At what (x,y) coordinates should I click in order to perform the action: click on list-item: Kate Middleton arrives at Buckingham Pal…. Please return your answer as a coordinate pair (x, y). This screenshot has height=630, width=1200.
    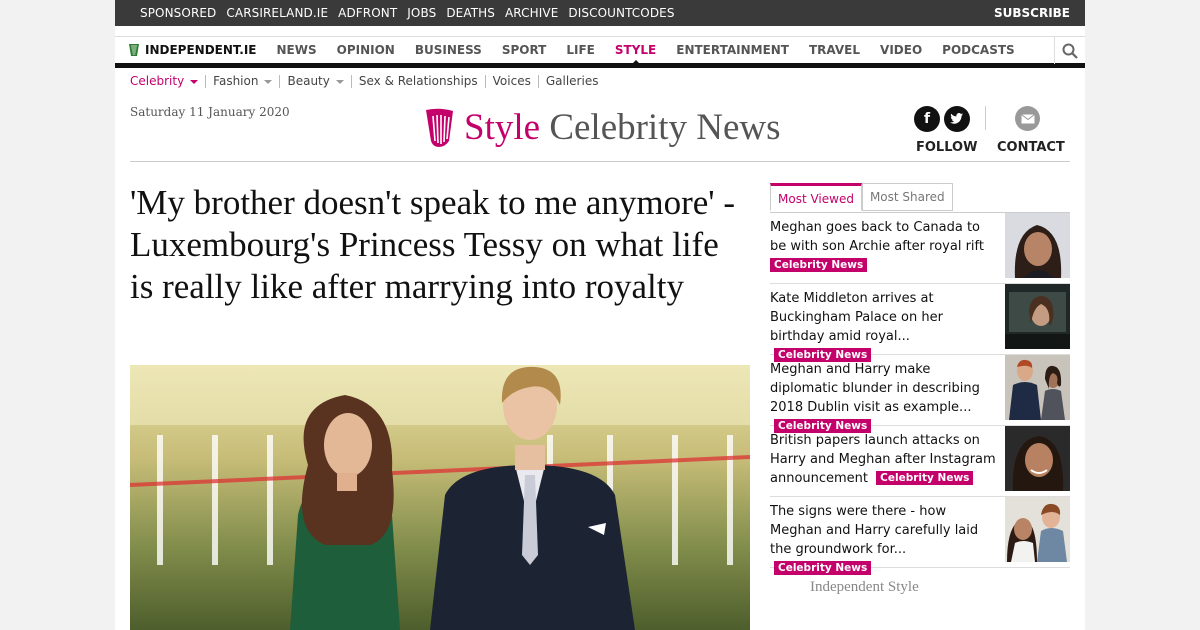
    Looking at the image, I should click on (920, 323).